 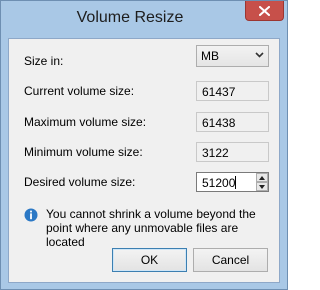 I want to click on desired-size-spinbox: 51200, so click(x=232, y=182).